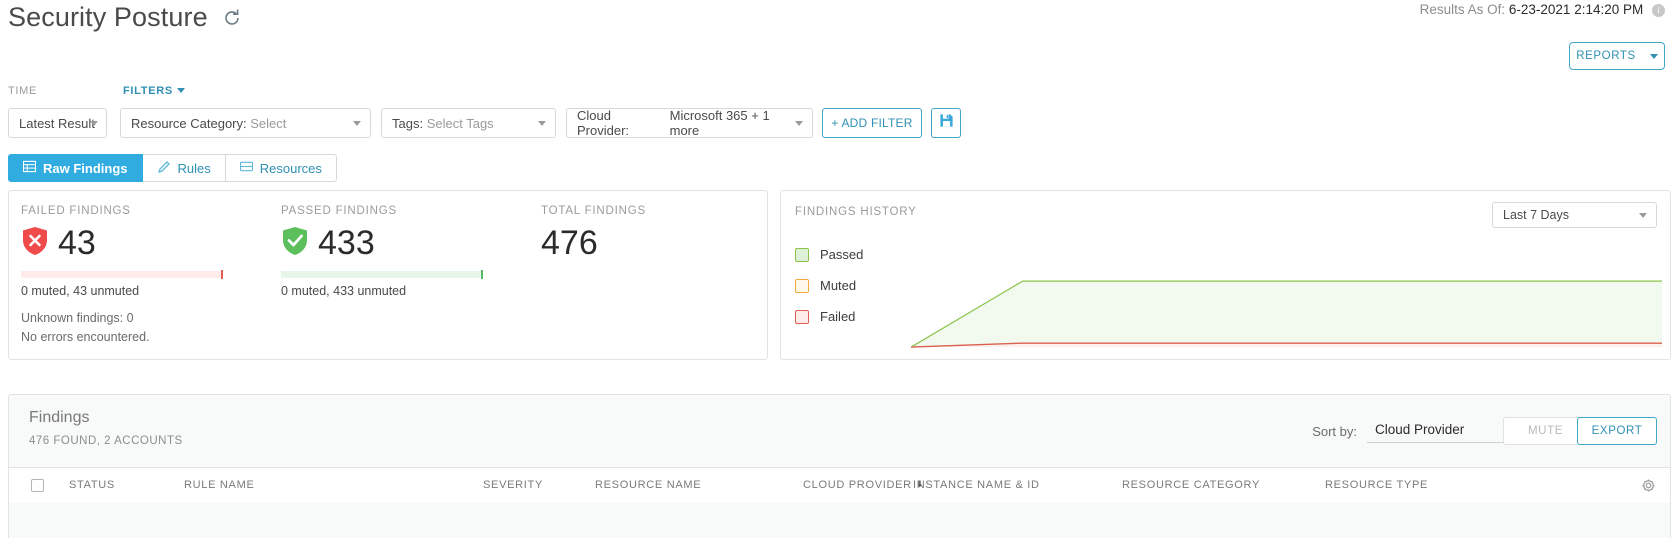  Describe the element at coordinates (482, 274) in the screenshot. I see `stat-passed-bar-tick` at that location.